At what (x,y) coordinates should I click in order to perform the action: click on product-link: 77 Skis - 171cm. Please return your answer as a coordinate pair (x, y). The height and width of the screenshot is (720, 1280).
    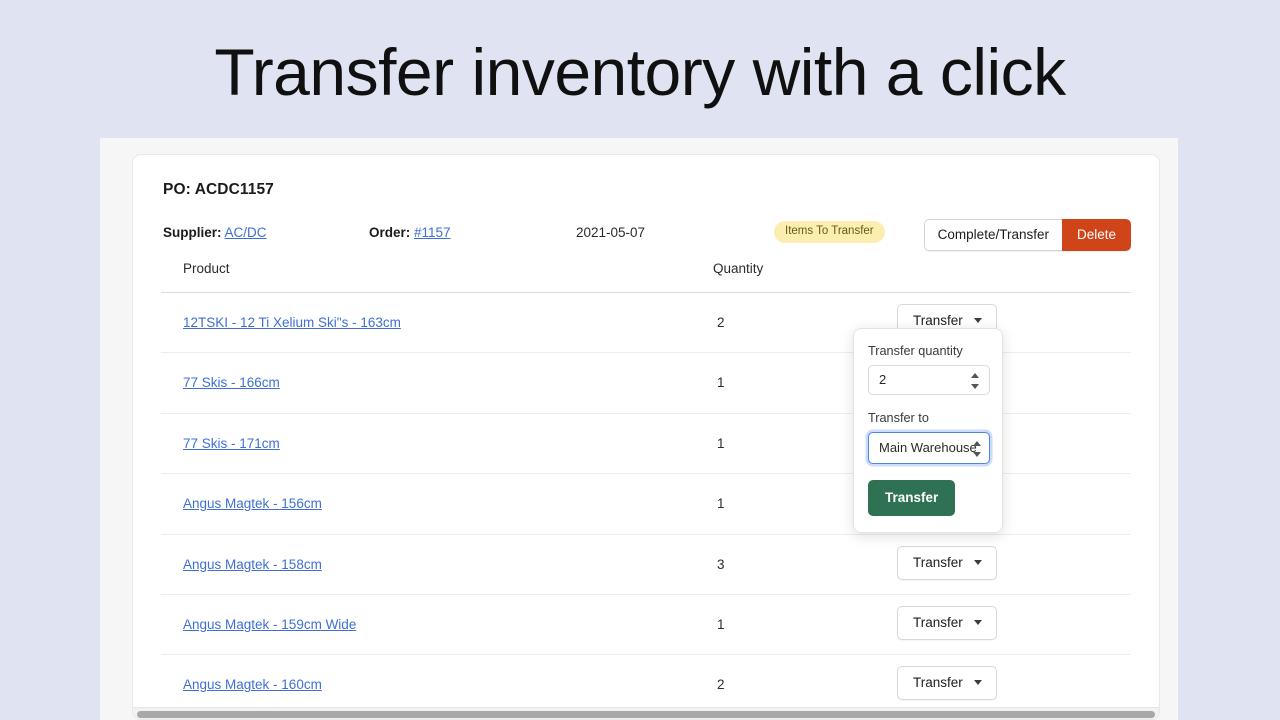
    Looking at the image, I should click on (231, 443).